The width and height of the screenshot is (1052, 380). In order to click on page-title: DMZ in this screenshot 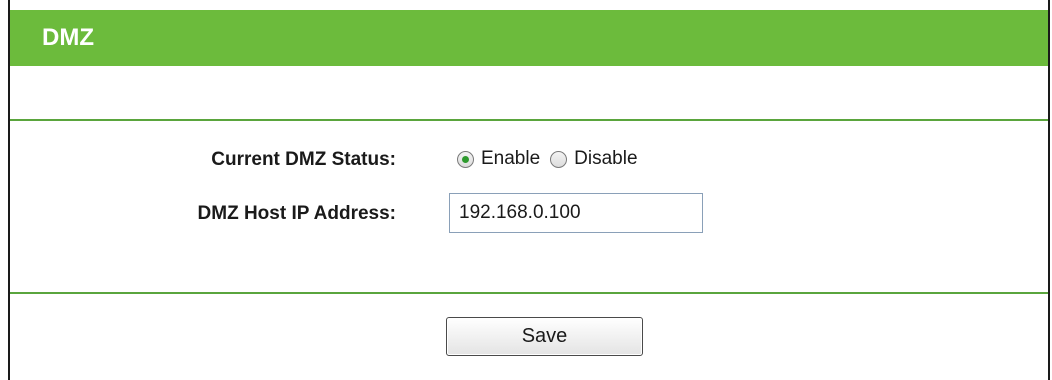, I will do `click(68, 37)`.